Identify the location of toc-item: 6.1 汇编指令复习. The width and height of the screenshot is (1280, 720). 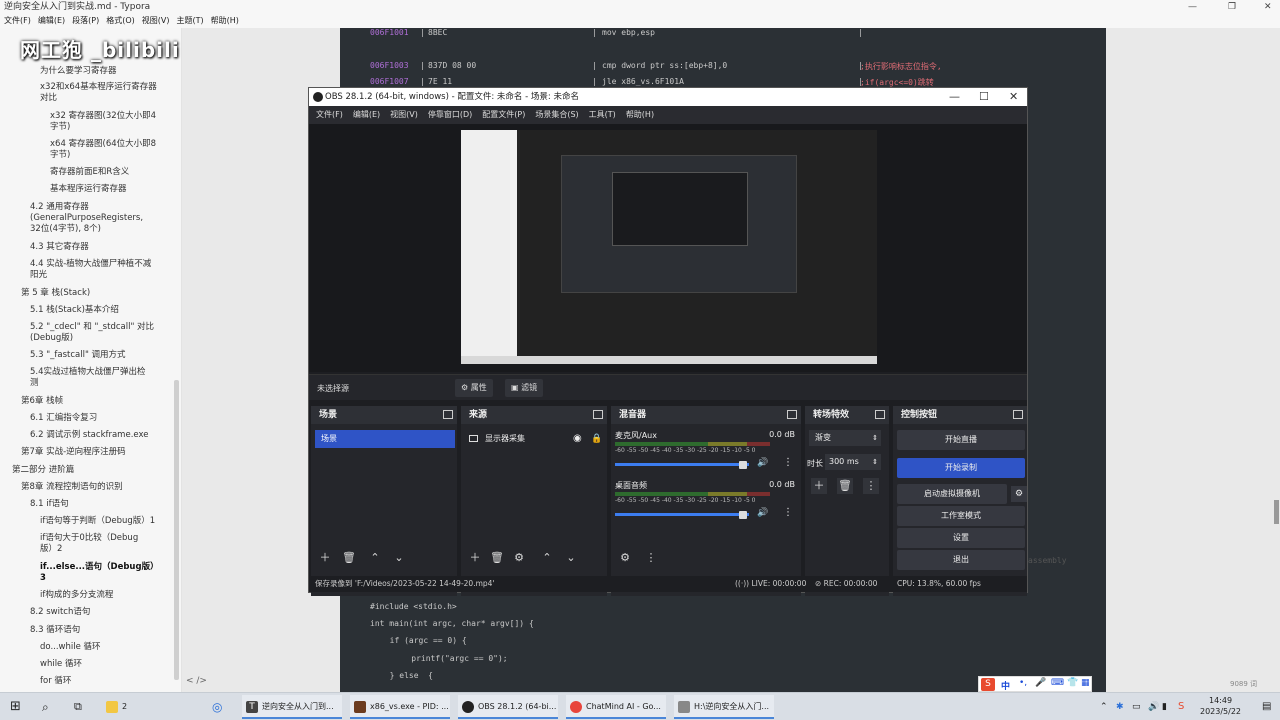
(63, 418).